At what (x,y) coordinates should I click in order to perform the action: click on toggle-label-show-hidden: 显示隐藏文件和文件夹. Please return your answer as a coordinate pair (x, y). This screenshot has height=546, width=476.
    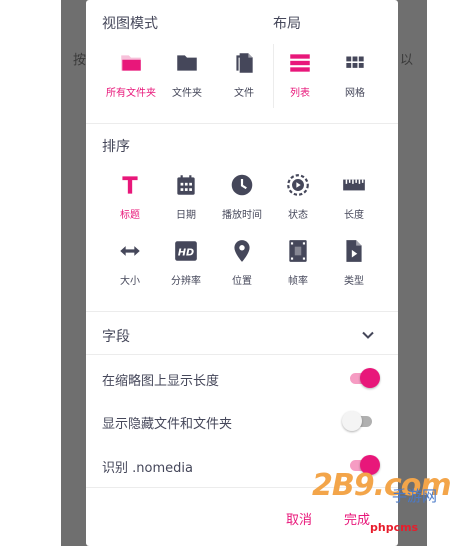
    Looking at the image, I should click on (167, 424).